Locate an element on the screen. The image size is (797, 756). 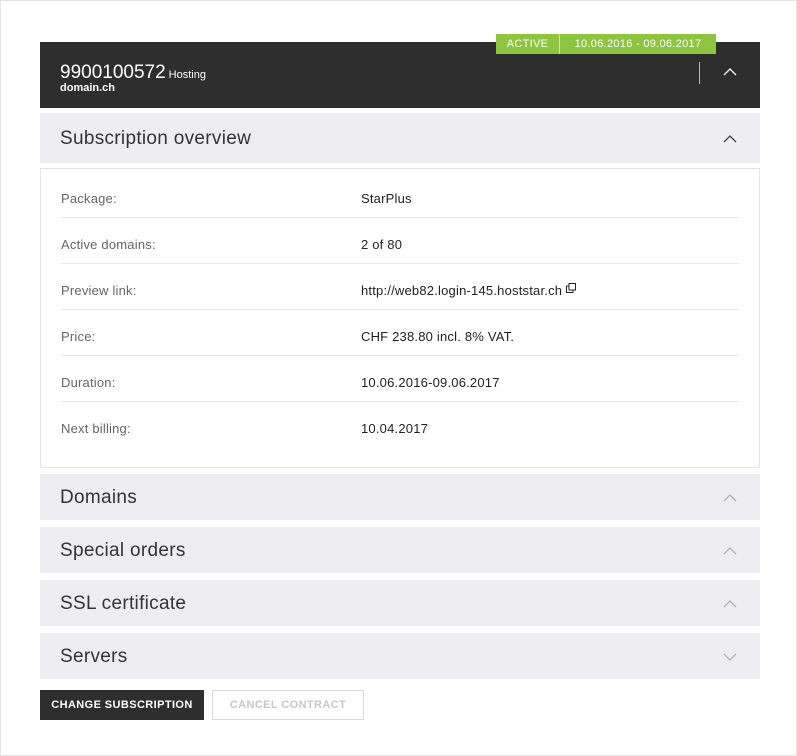
preview-link-text: http://web82.login-145.hoststar.ch is located at coordinates (461, 290).